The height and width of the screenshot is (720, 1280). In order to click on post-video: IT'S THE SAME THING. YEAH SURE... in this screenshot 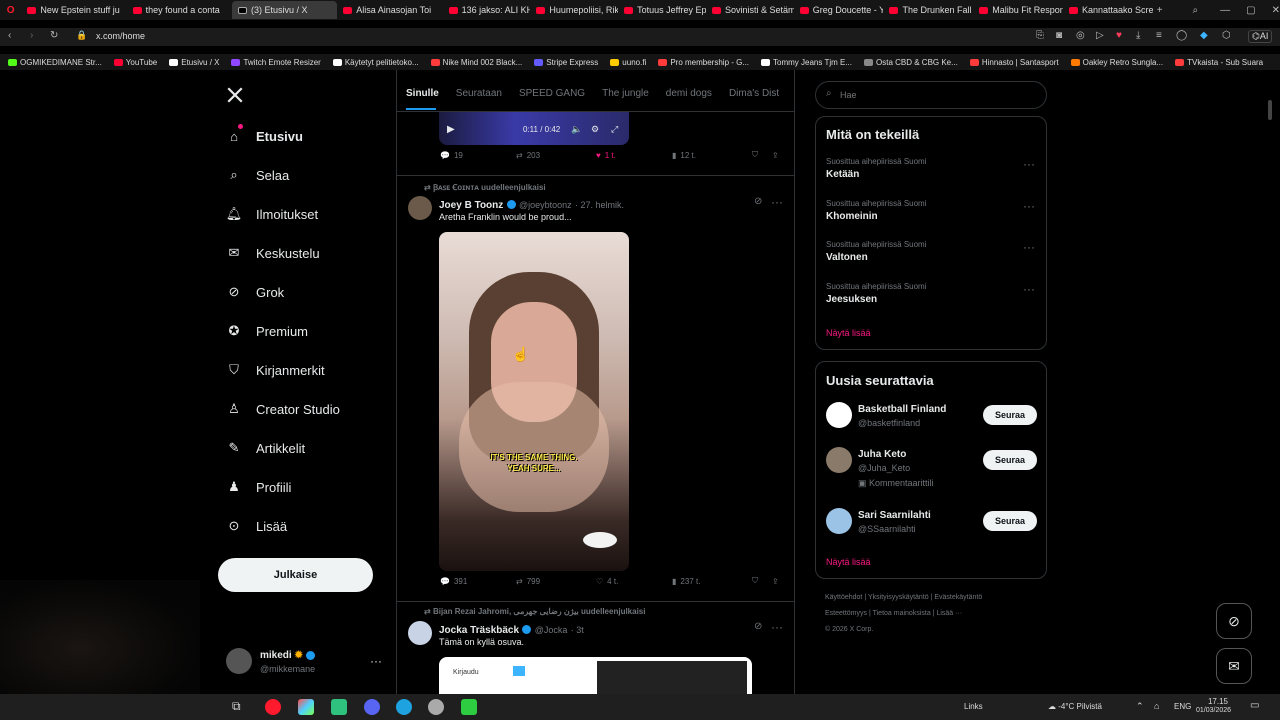, I will do `click(534, 401)`.